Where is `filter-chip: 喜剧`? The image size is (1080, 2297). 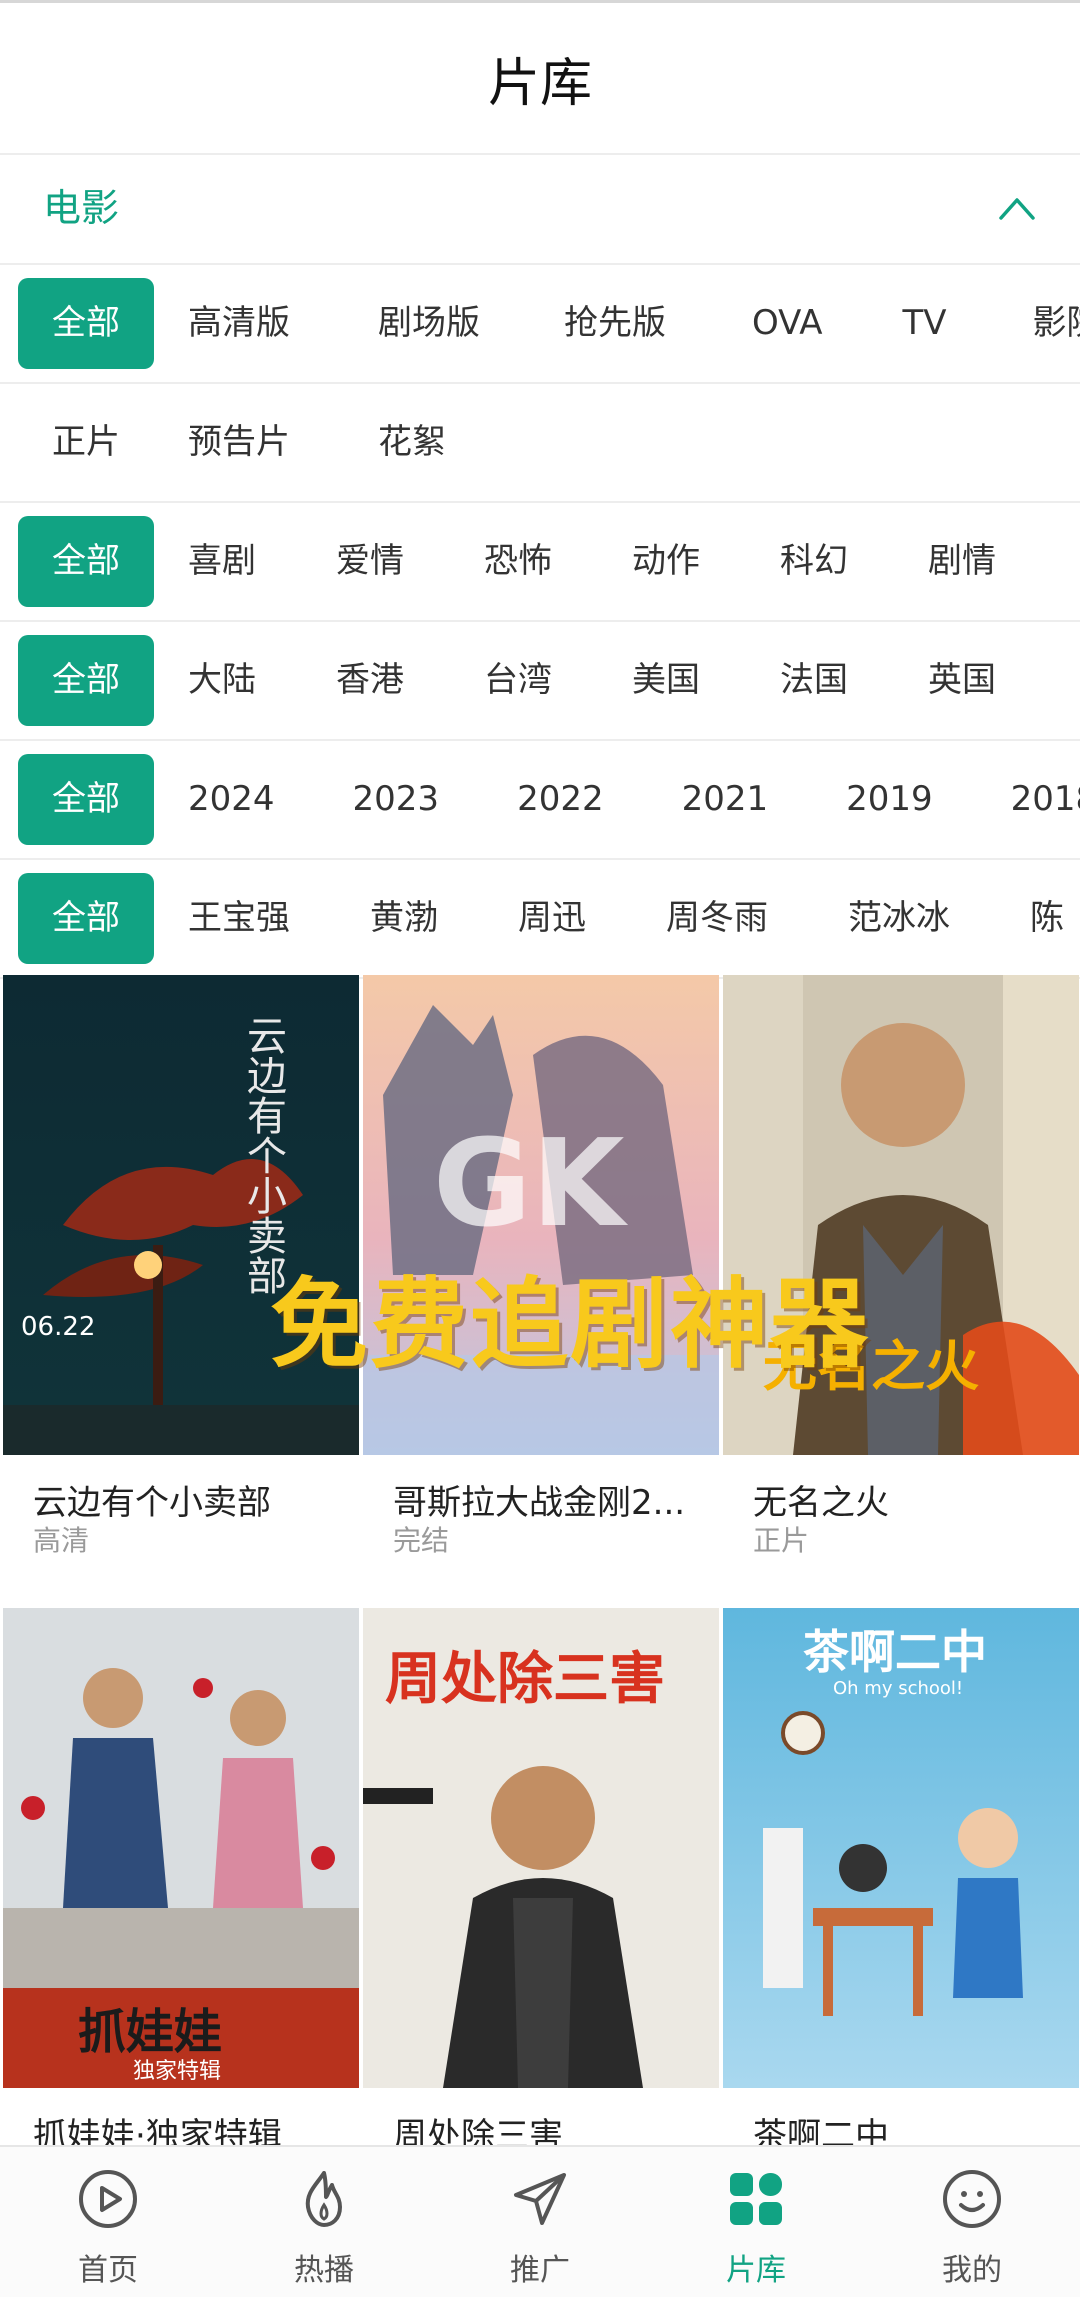
filter-chip: 喜剧 is located at coordinates (222, 561).